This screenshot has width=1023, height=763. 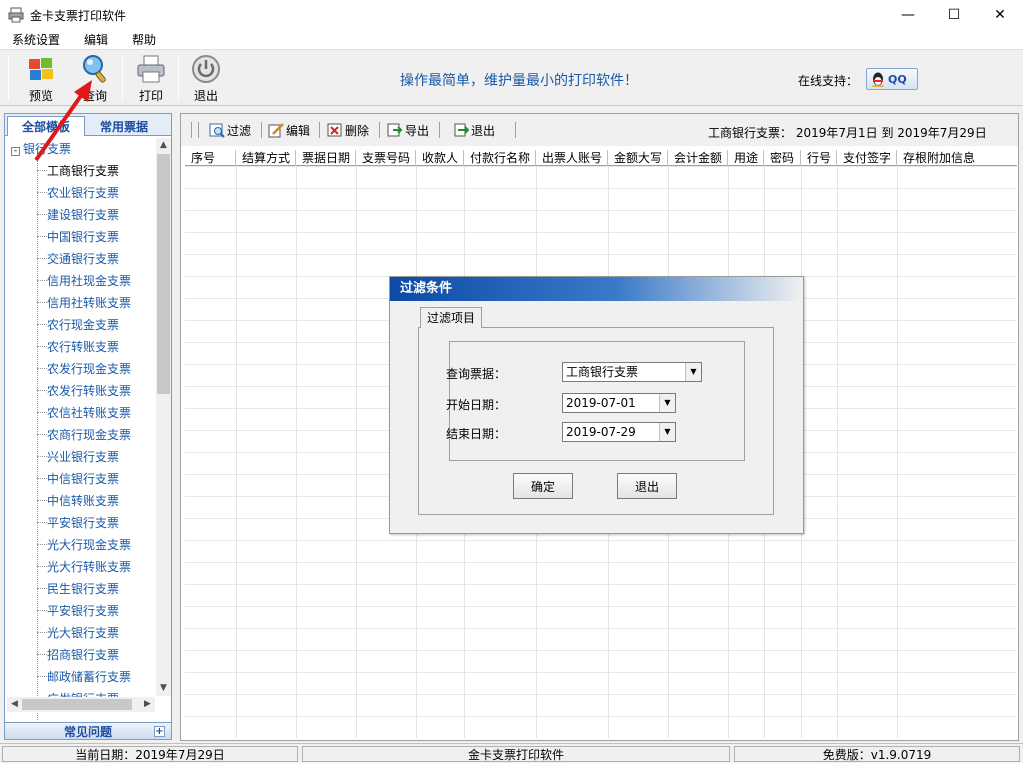 What do you see at coordinates (1000, 15) in the screenshot?
I see `close-button: ✕` at bounding box center [1000, 15].